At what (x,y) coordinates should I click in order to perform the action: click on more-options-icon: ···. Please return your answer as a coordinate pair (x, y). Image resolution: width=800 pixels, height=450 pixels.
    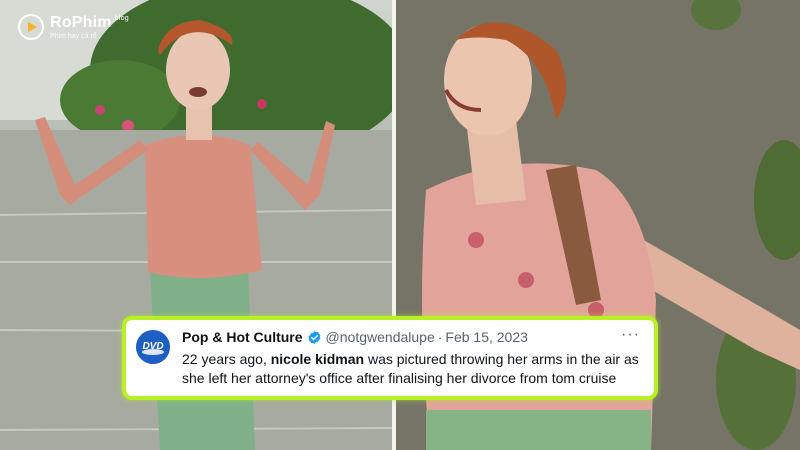
    Looking at the image, I should click on (630, 335).